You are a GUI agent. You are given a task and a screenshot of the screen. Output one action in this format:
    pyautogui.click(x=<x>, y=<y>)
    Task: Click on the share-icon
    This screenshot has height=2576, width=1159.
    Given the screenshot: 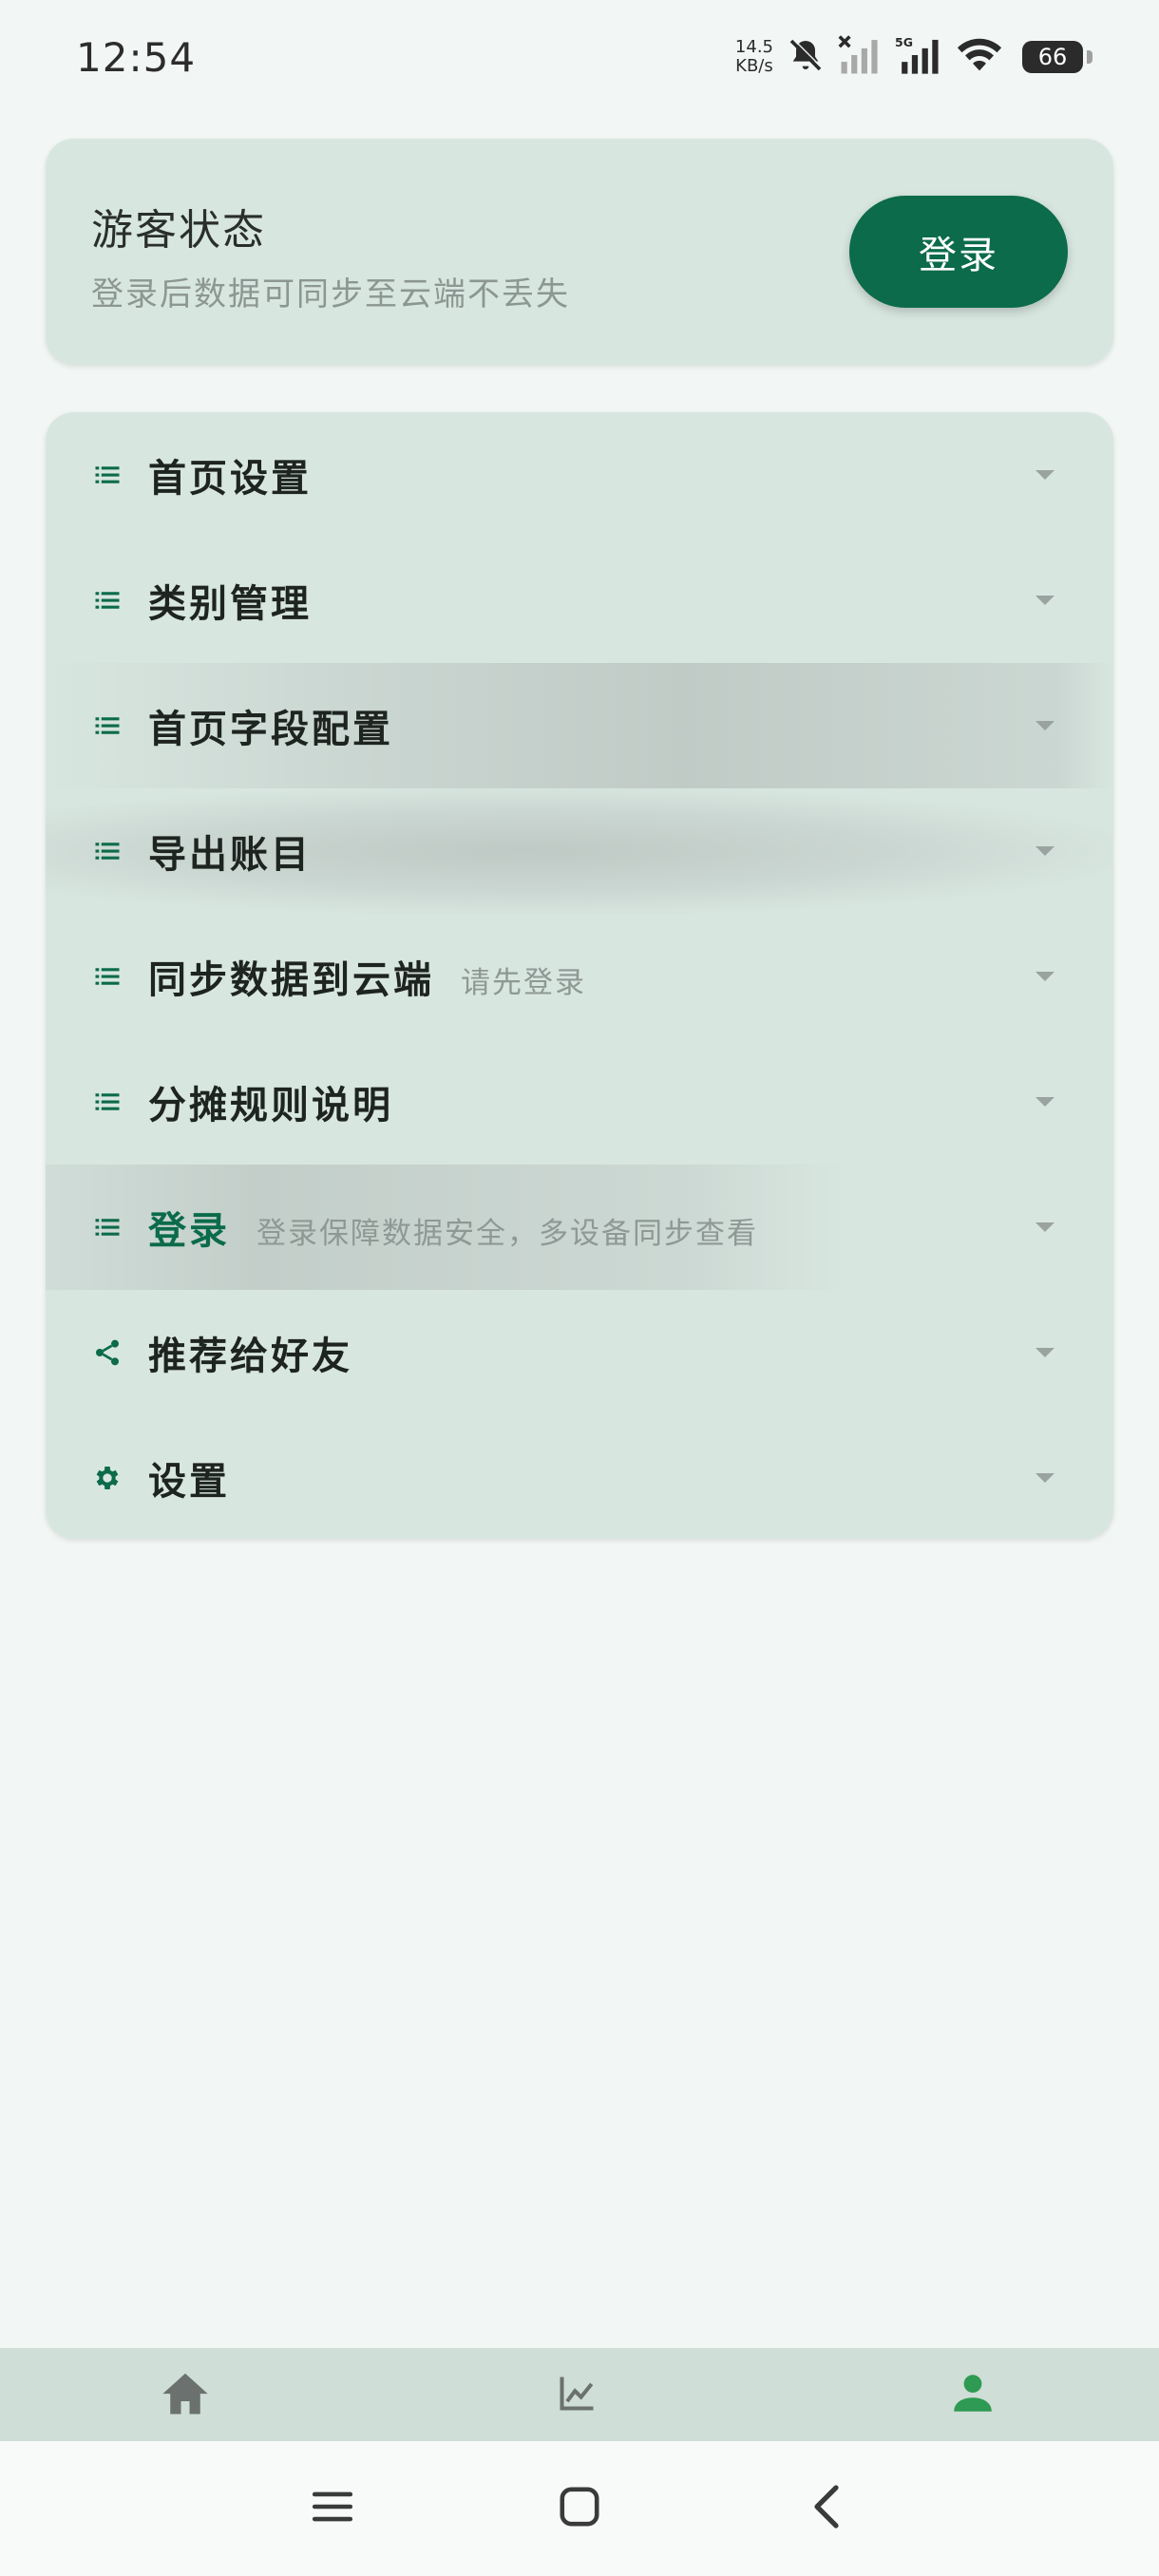 What is the action you would take?
    pyautogui.click(x=107, y=1352)
    